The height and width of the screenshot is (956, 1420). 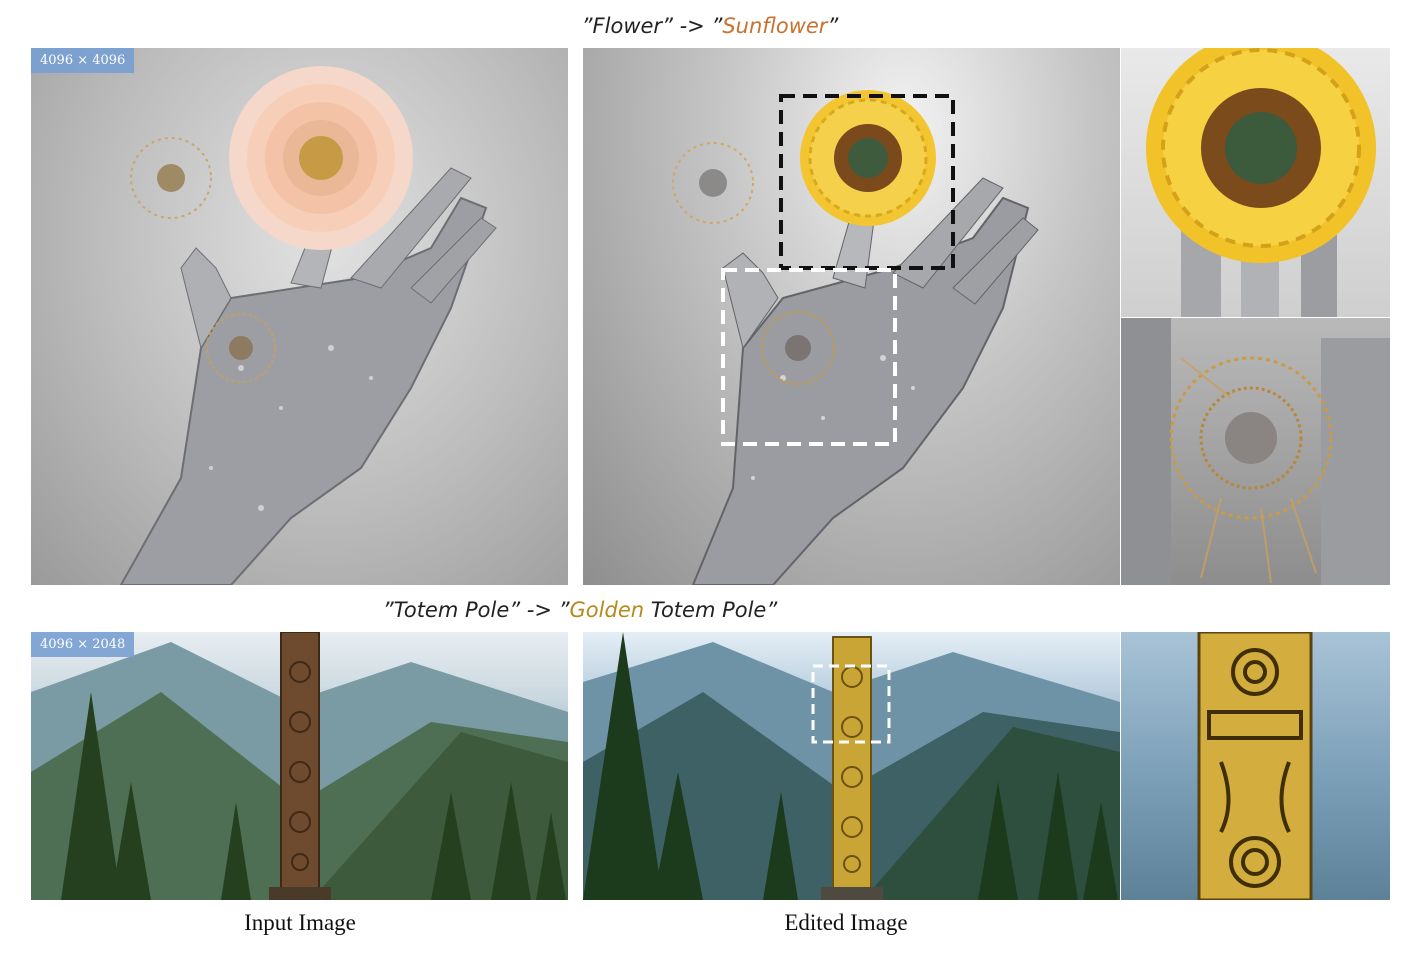 What do you see at coordinates (1255, 182) in the screenshot?
I see `zoom-crop-sunflower` at bounding box center [1255, 182].